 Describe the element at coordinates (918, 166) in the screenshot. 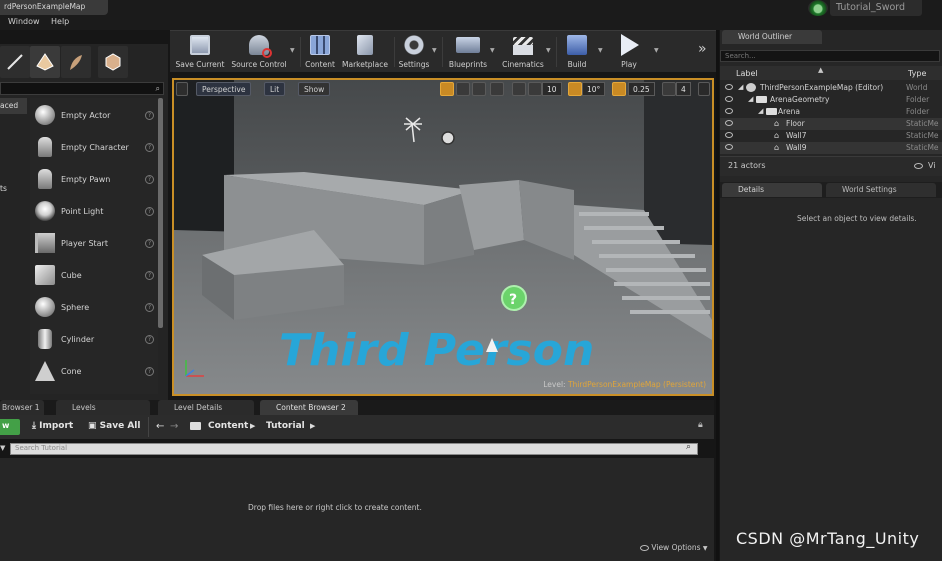

I see `view-options-eye-icon` at that location.